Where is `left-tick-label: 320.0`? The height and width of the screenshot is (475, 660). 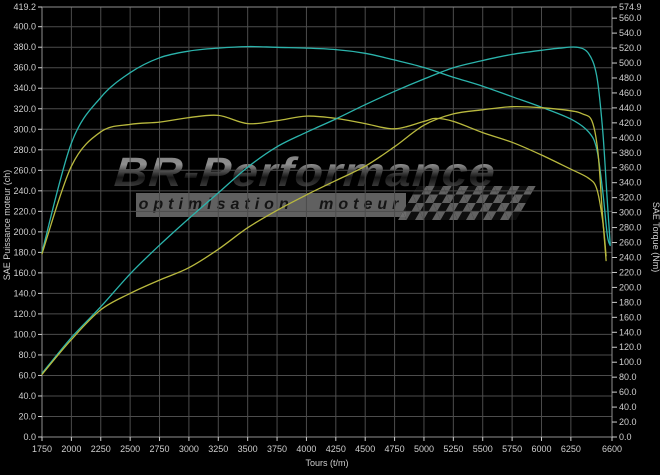 left-tick-label: 320.0 is located at coordinates (24, 109).